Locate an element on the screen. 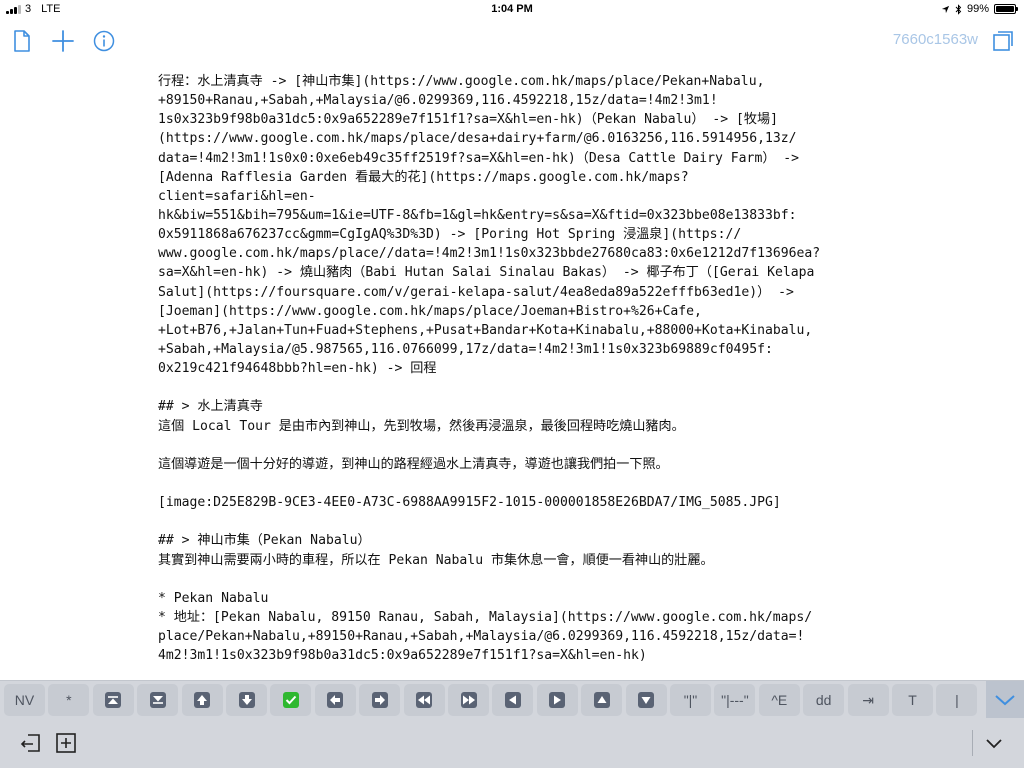  nv-label: NV is located at coordinates (24, 700).